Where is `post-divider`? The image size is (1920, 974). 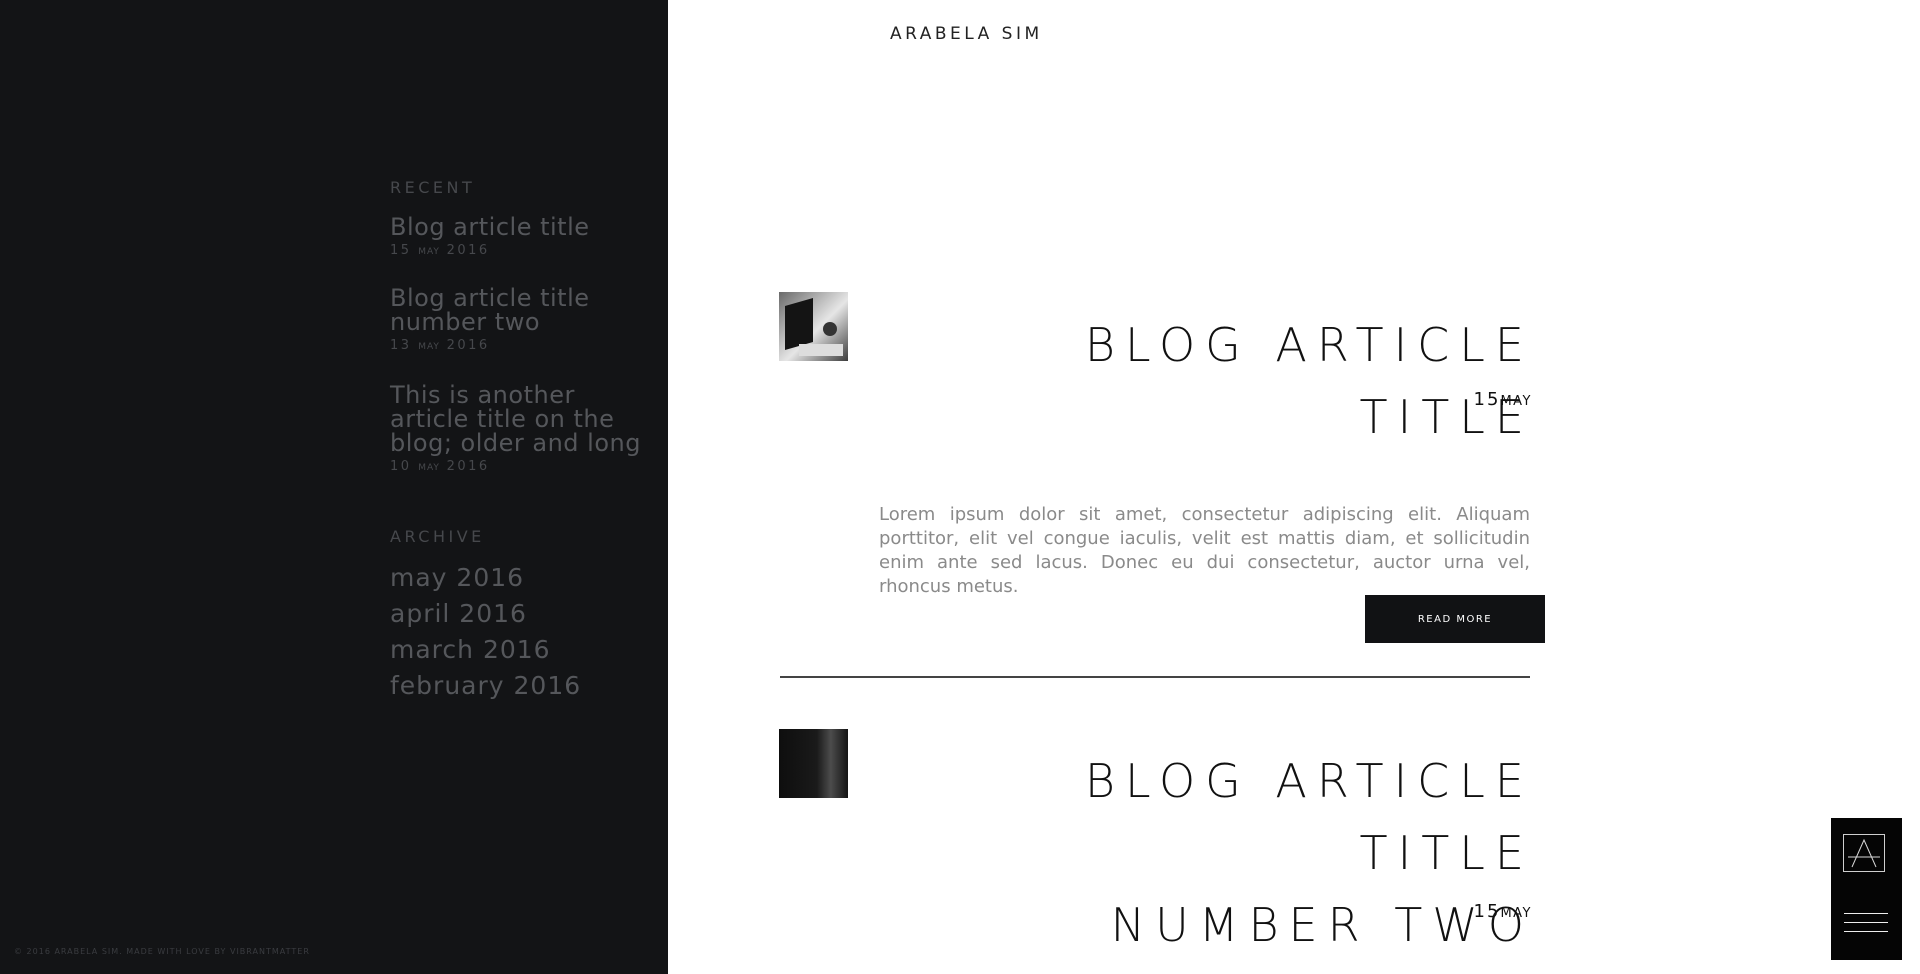
post-divider is located at coordinates (1155, 677).